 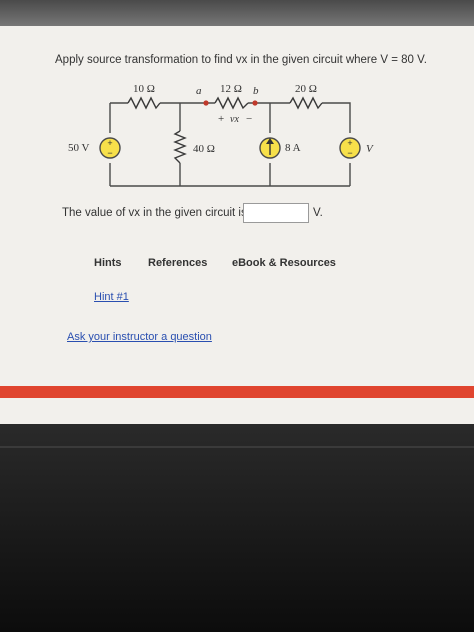 What do you see at coordinates (111, 297) in the screenshot?
I see `hint-1-link: Hint #1` at bounding box center [111, 297].